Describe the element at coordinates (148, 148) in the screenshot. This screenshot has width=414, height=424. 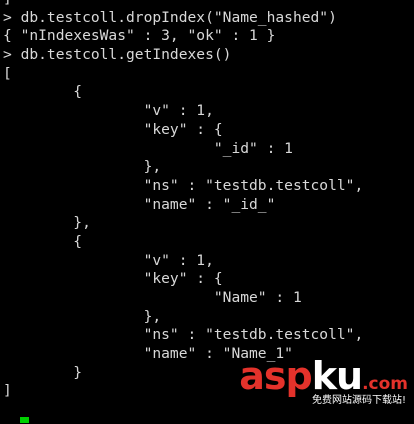
I see `terminal-line: "_id" : 1` at that location.